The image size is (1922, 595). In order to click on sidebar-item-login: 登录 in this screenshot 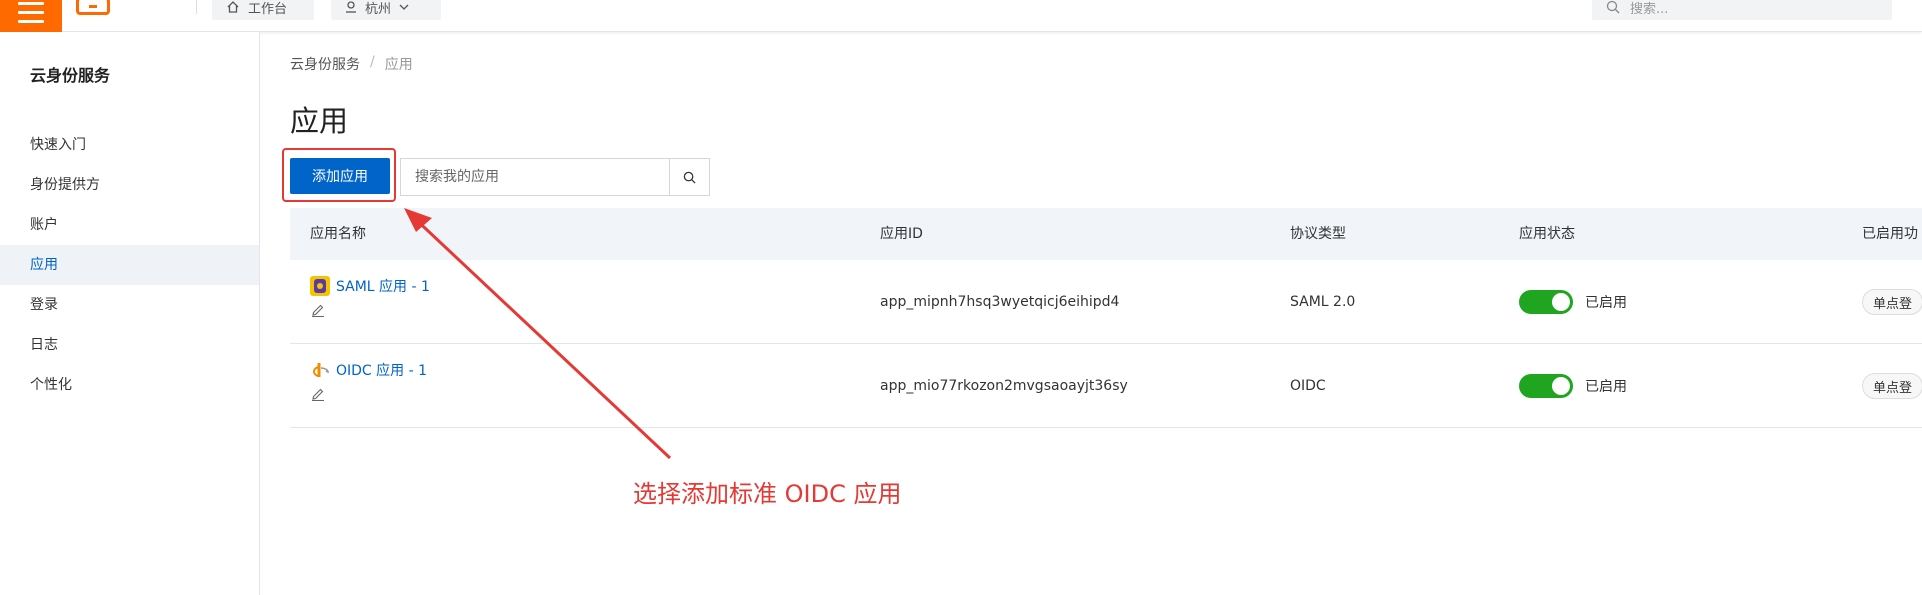, I will do `click(129, 305)`.